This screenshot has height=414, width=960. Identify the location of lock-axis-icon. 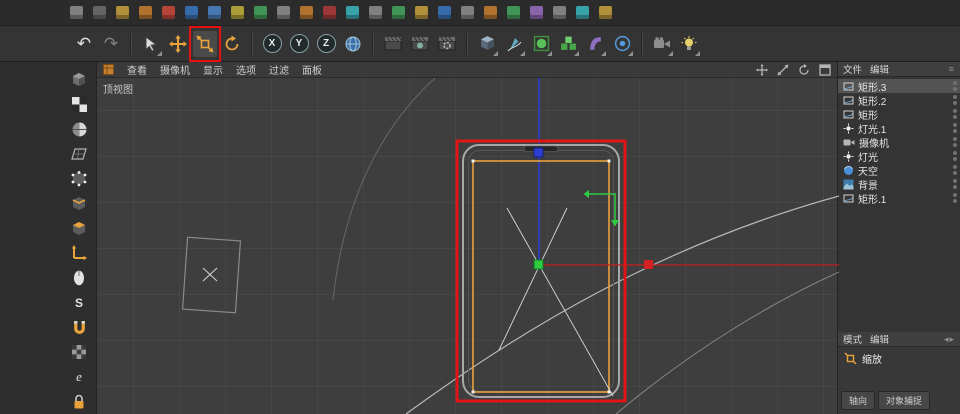
(79, 402).